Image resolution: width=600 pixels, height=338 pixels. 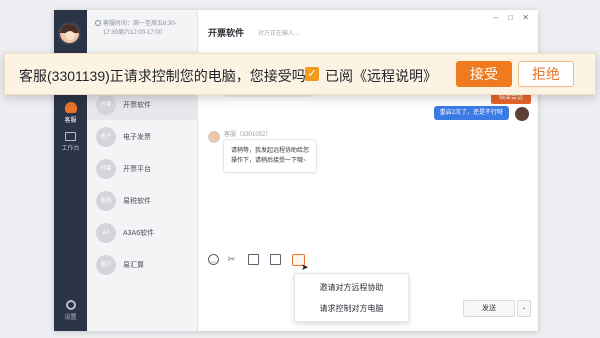 I want to click on nav-item-kefu: 客服, so click(x=70, y=113).